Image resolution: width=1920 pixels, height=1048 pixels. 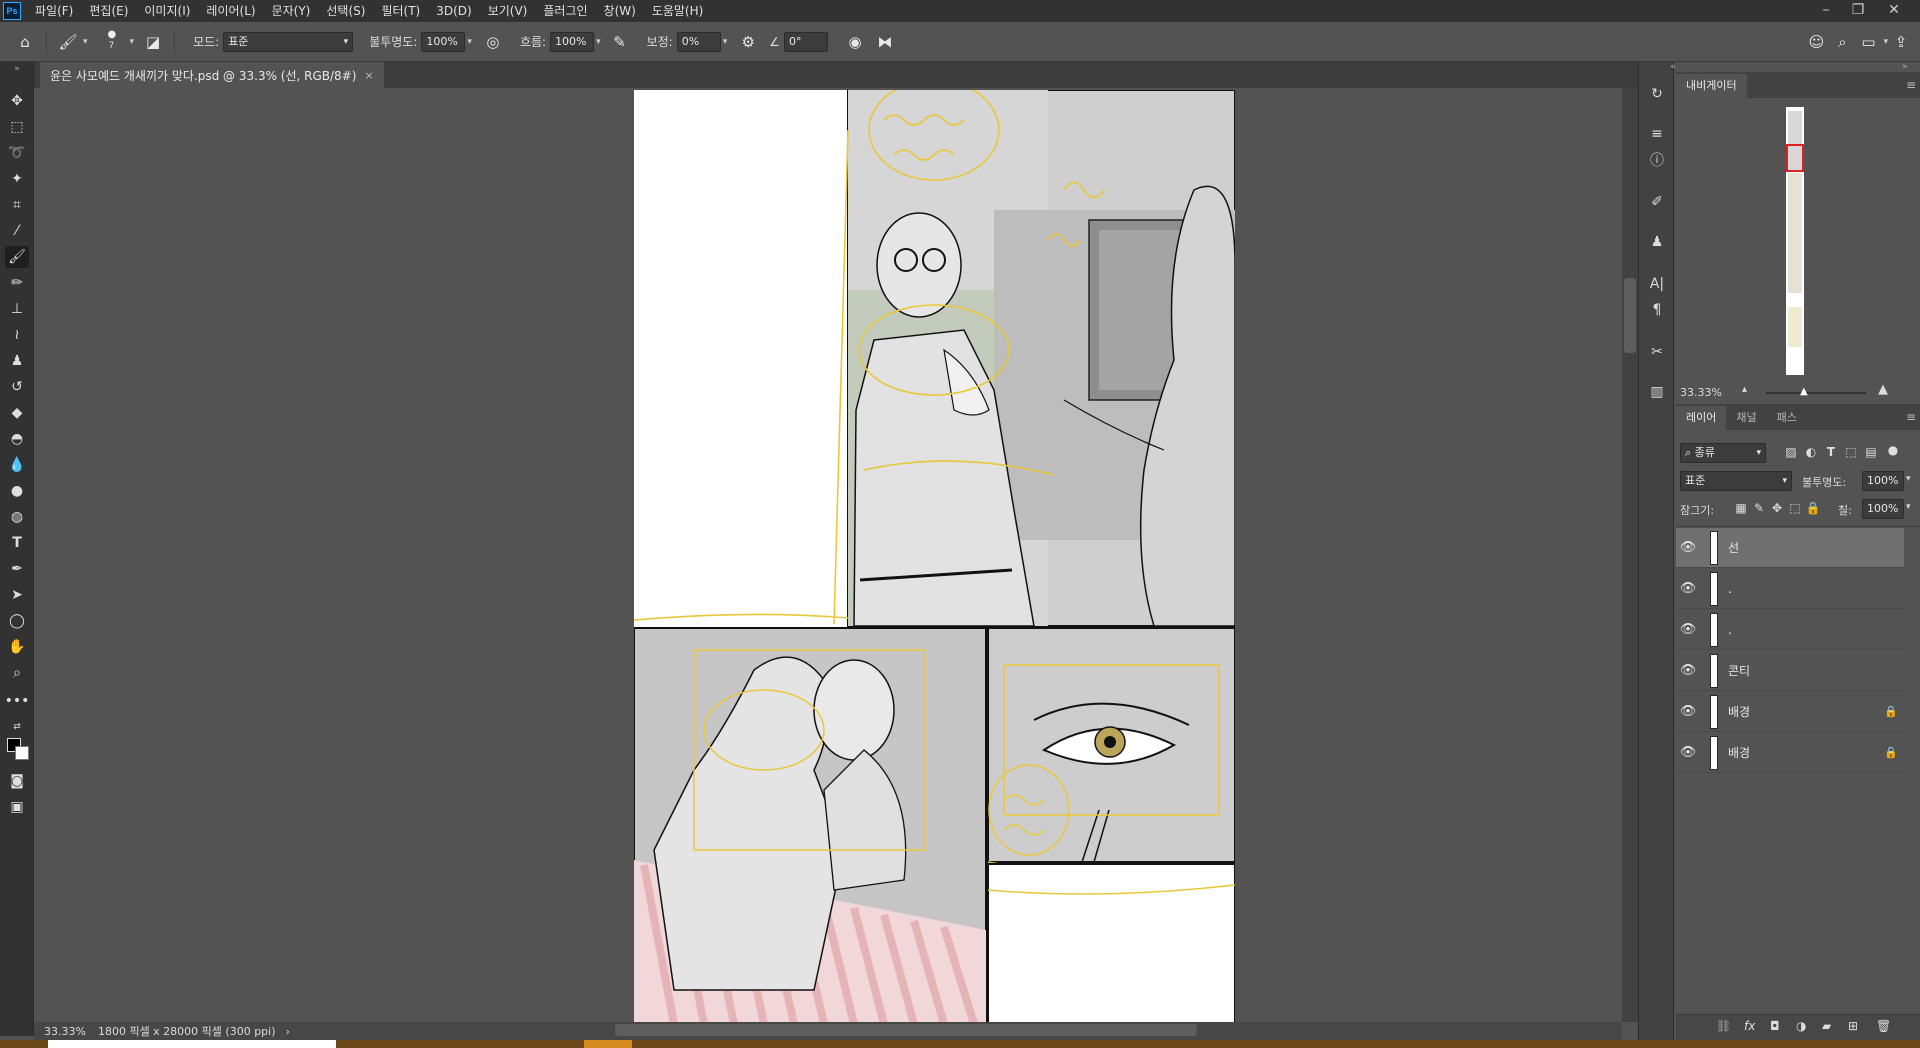 What do you see at coordinates (855, 42) in the screenshot?
I see `pressure-size-icon: ◉` at bounding box center [855, 42].